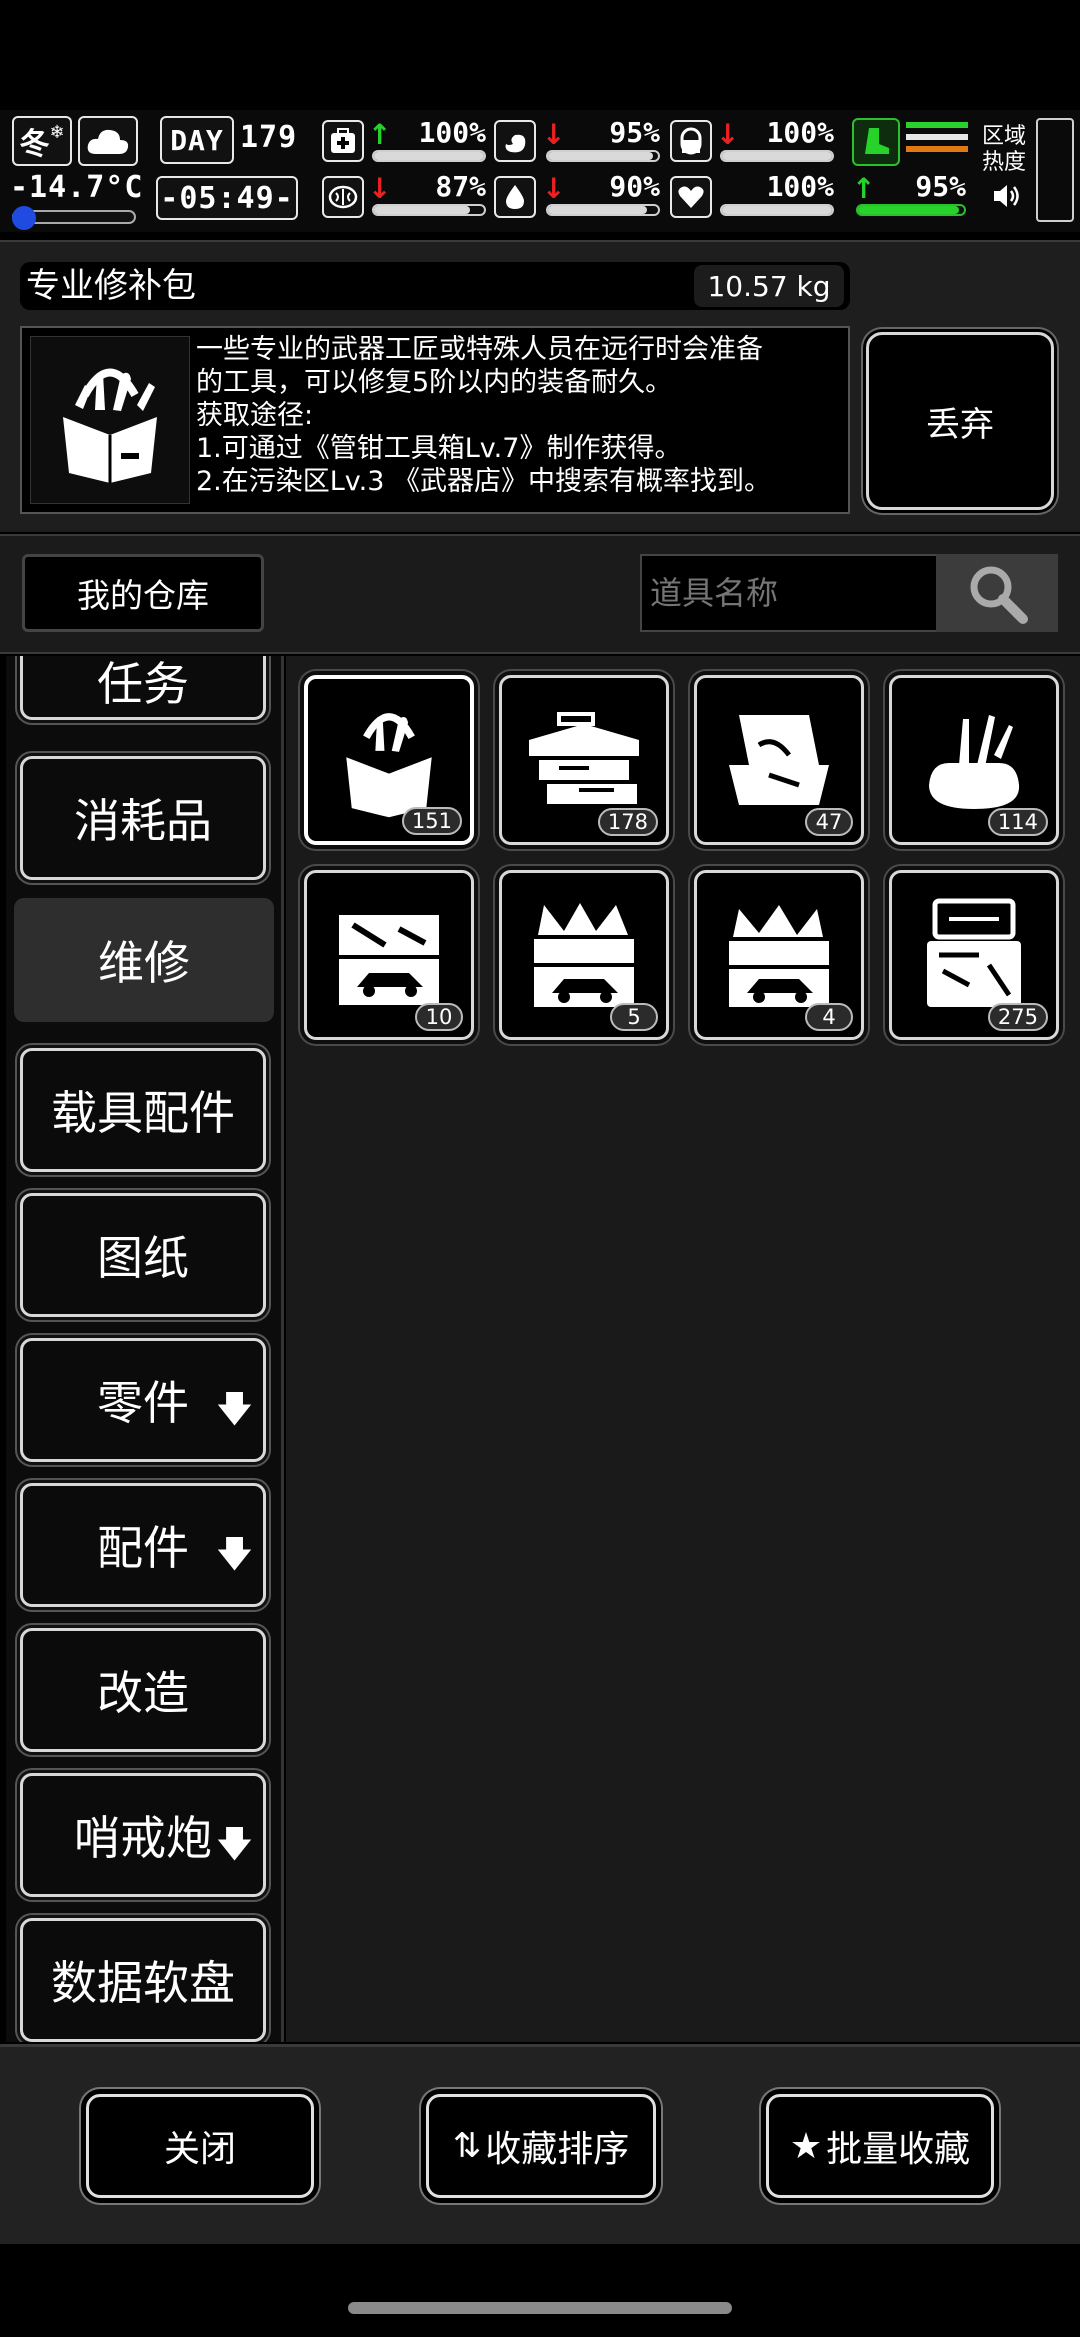 This screenshot has width=1080, height=2337. Describe the element at coordinates (603, 210) in the screenshot. I see `thirst-bar` at that location.